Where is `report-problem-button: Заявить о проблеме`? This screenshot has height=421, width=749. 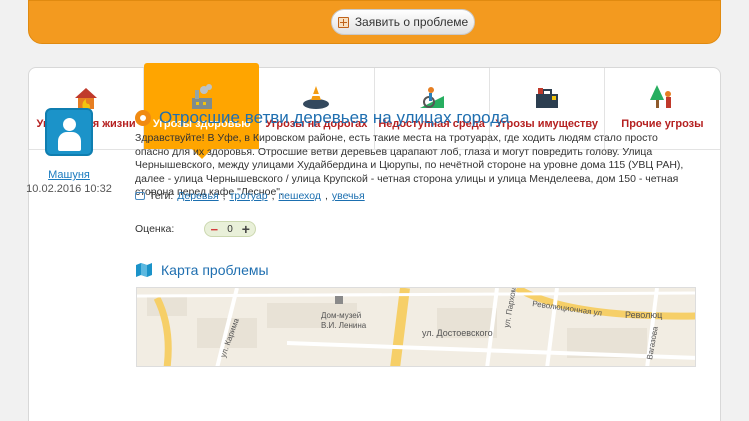
report-problem-button: Заявить о проблеме is located at coordinates (403, 22).